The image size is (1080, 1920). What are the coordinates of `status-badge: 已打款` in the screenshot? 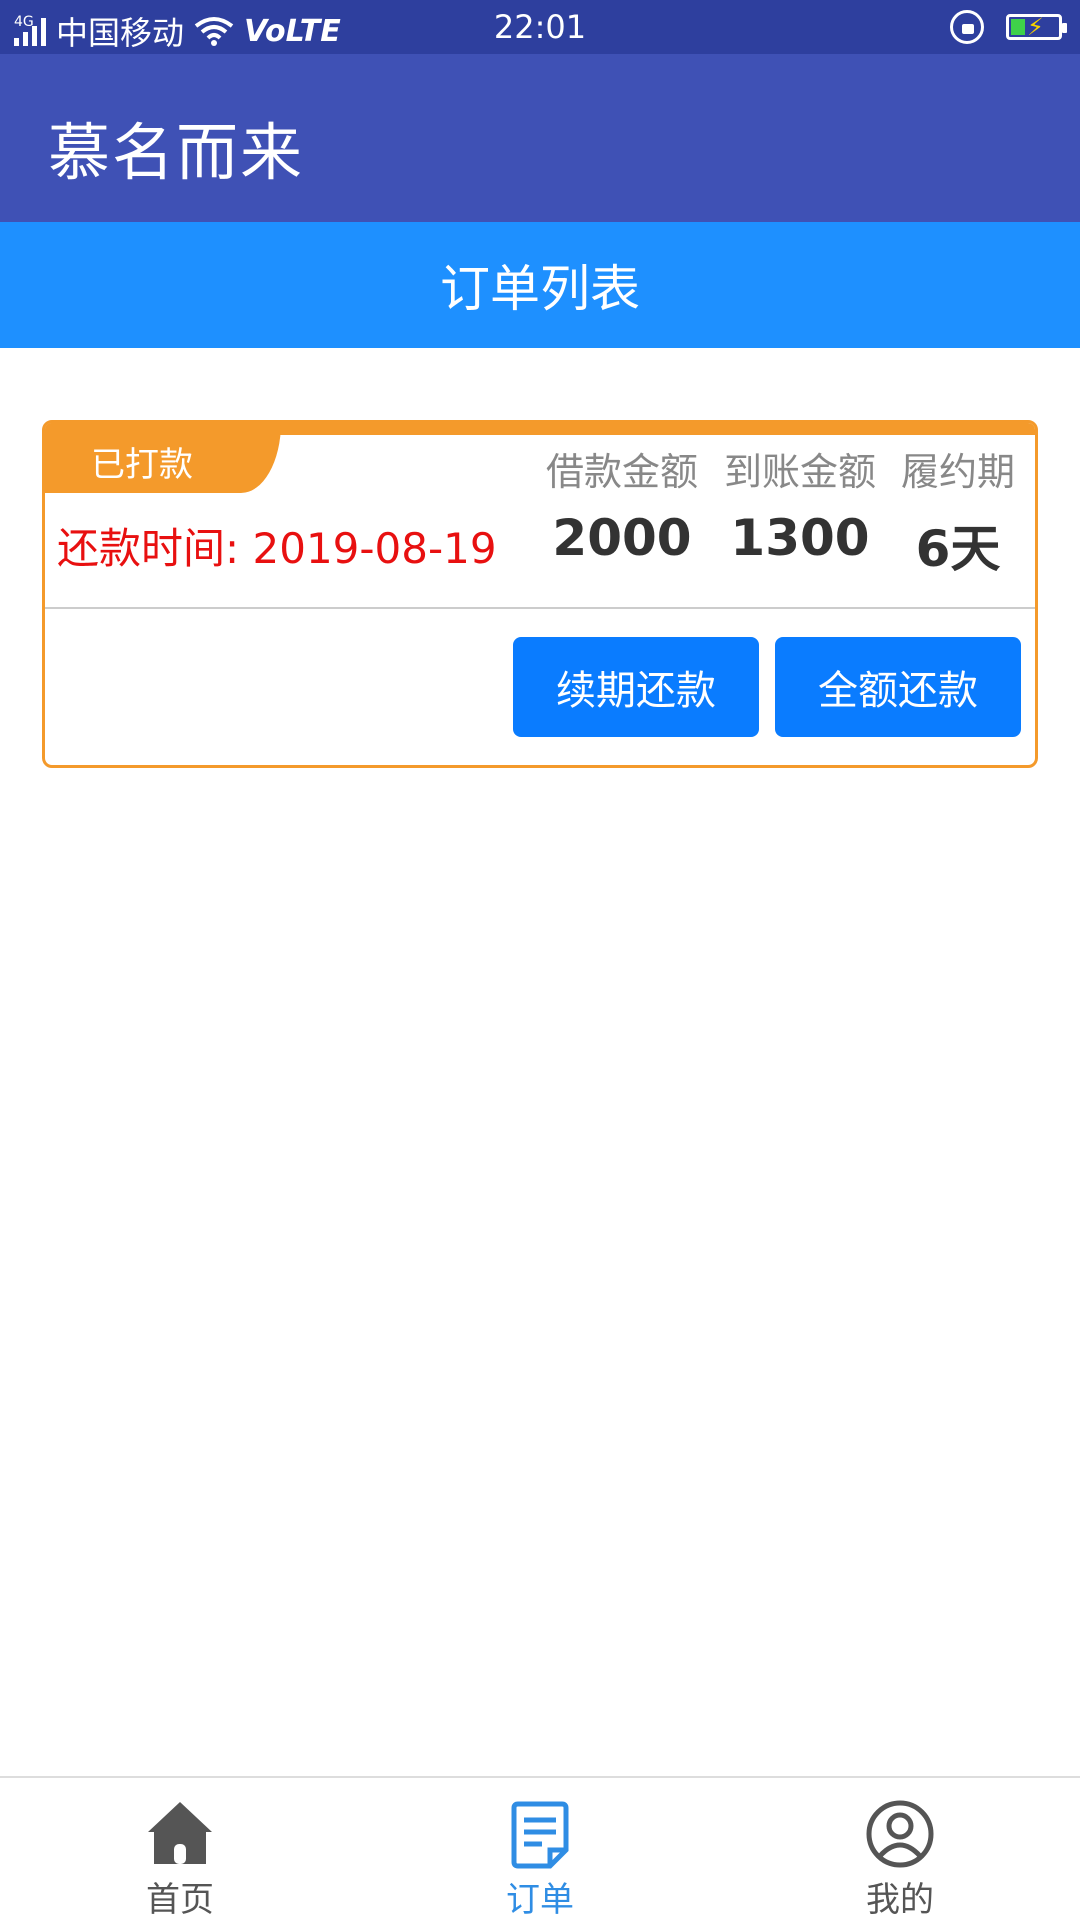 It's located at (163, 458).